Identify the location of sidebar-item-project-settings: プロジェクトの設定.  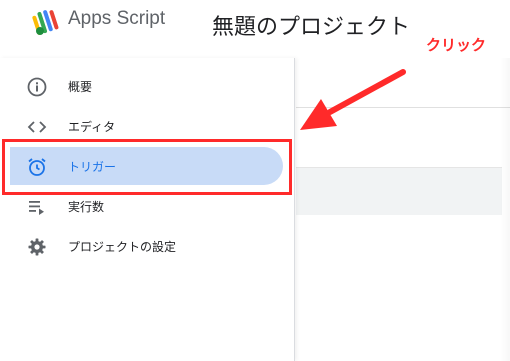
(147, 246).